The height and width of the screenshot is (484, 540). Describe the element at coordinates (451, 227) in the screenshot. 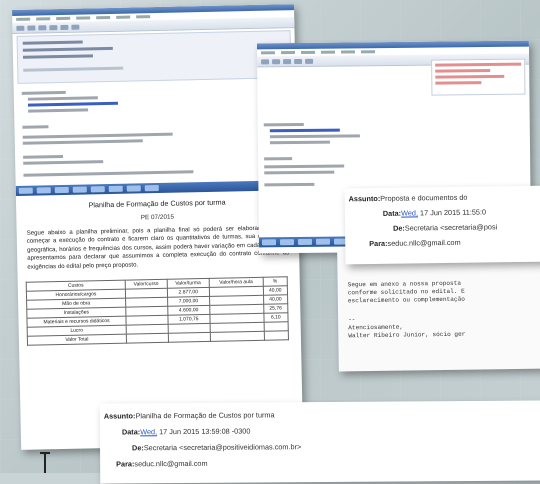

I see `from-text: Secretaria <secretaria@posi` at that location.